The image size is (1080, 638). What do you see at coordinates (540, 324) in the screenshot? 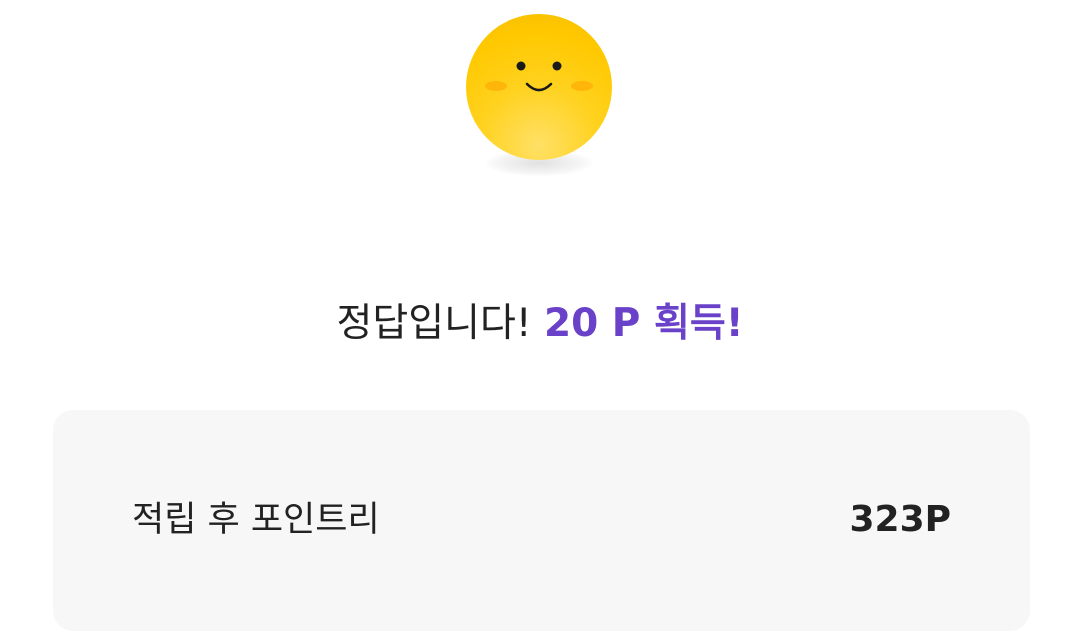
I see `result-message-line: 정답입니다! 20 P 획득!` at bounding box center [540, 324].